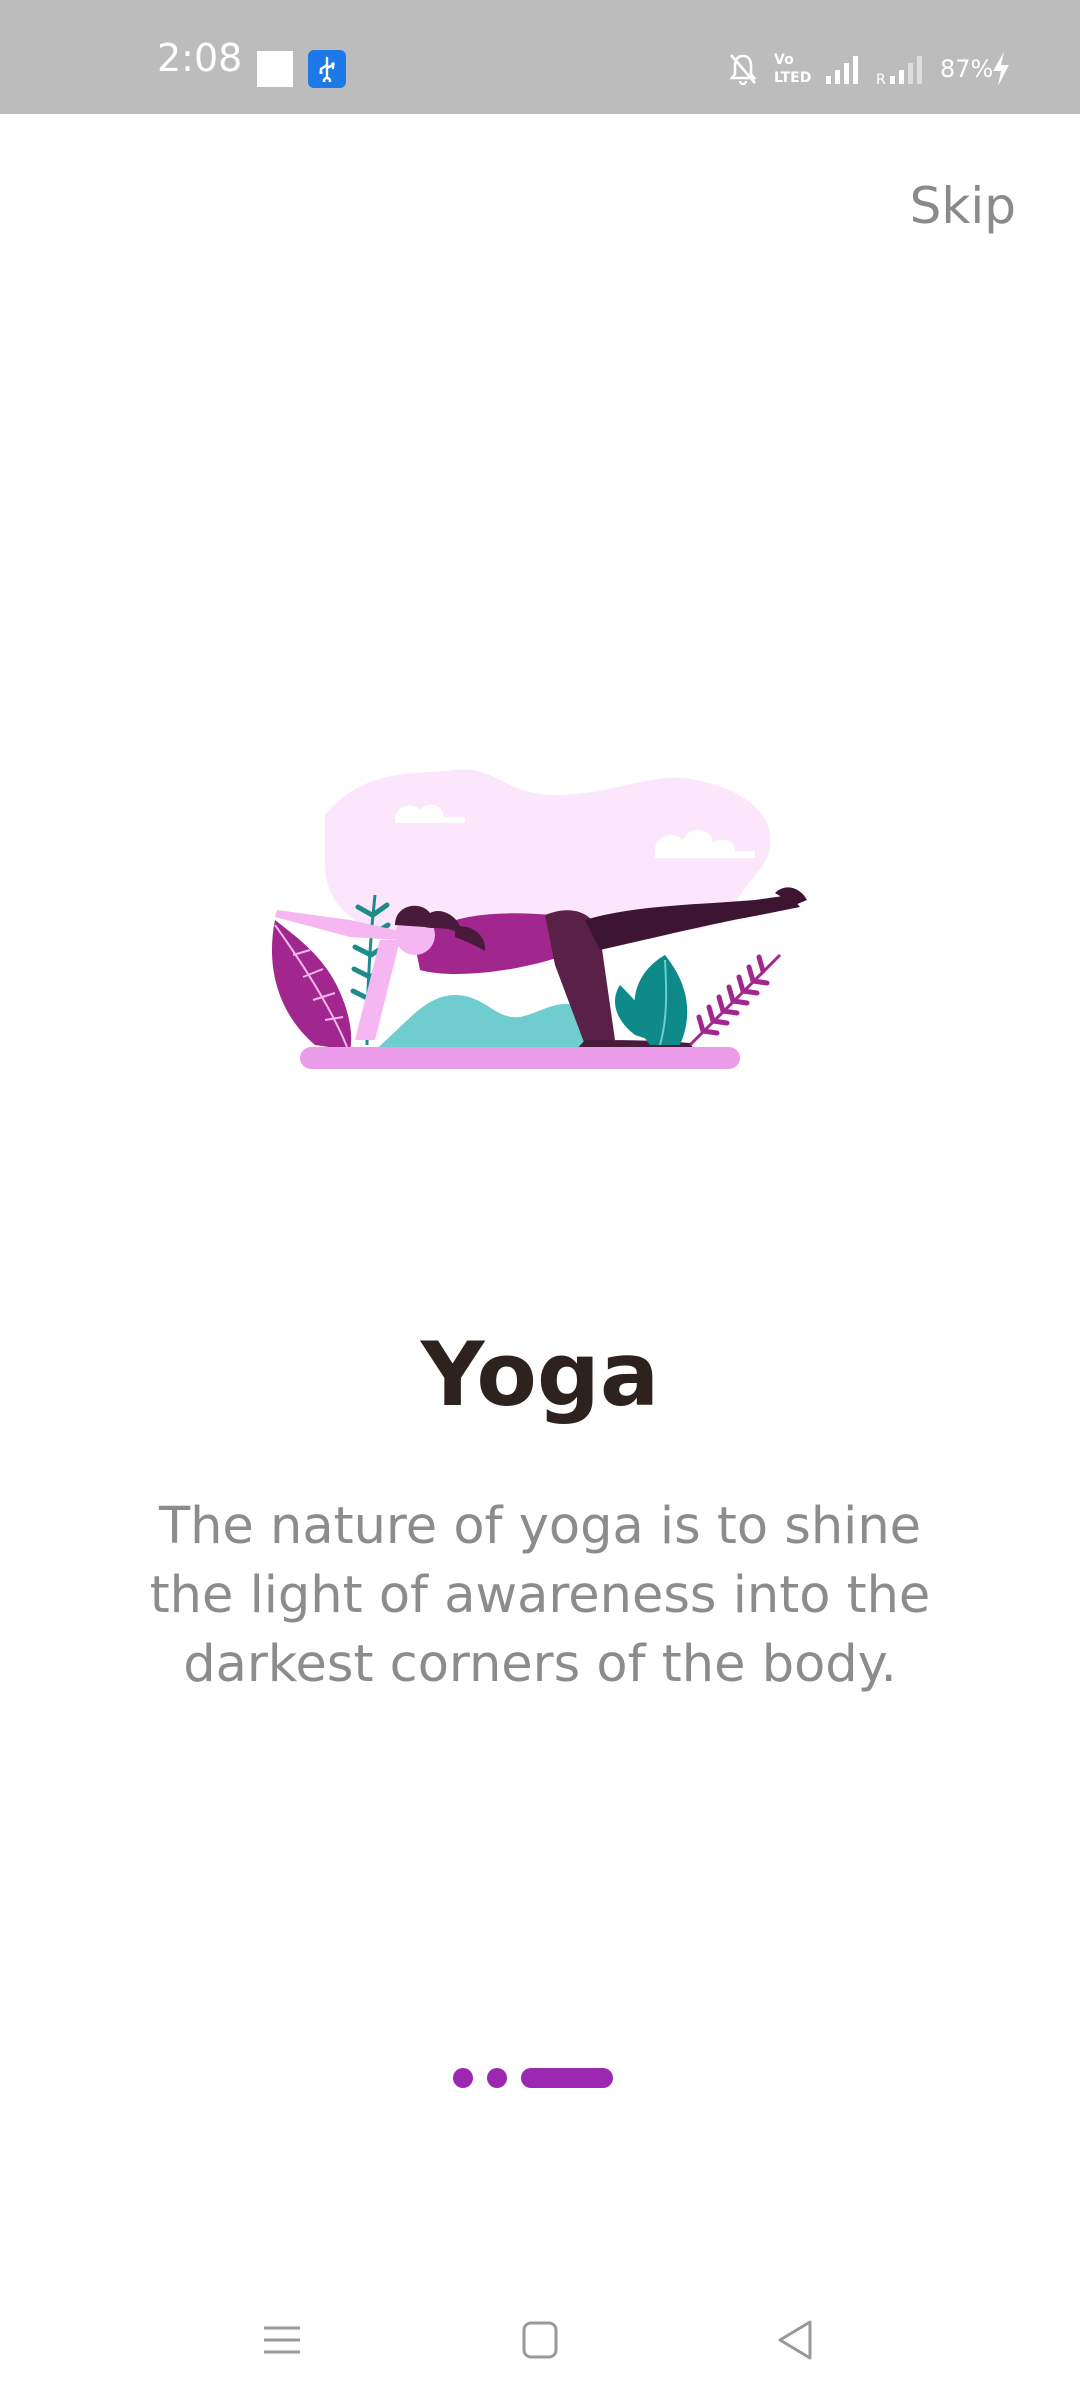 This screenshot has height=2400, width=1080. What do you see at coordinates (567, 2078) in the screenshot?
I see `page-indicator-dot-active` at bounding box center [567, 2078].